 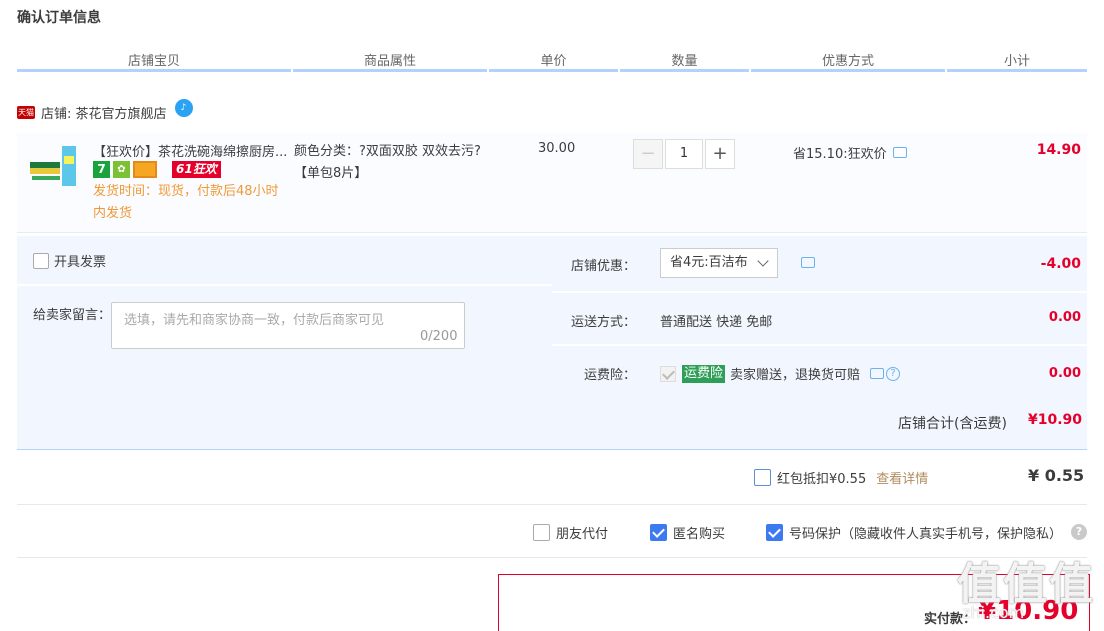 I want to click on attr-color: 颜色分类：?双面双胶 双效去污?, so click(x=387, y=151).